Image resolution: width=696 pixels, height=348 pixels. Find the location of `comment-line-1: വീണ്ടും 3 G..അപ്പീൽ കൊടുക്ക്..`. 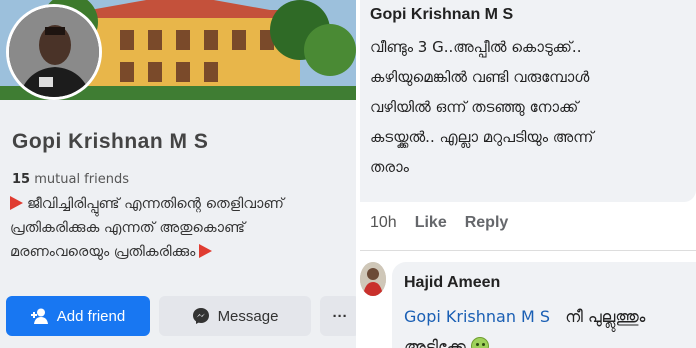

comment-line-1: വീണ്ടും 3 G..അപ്പീൽ കൊടുക്ക്.. is located at coordinates (476, 47).